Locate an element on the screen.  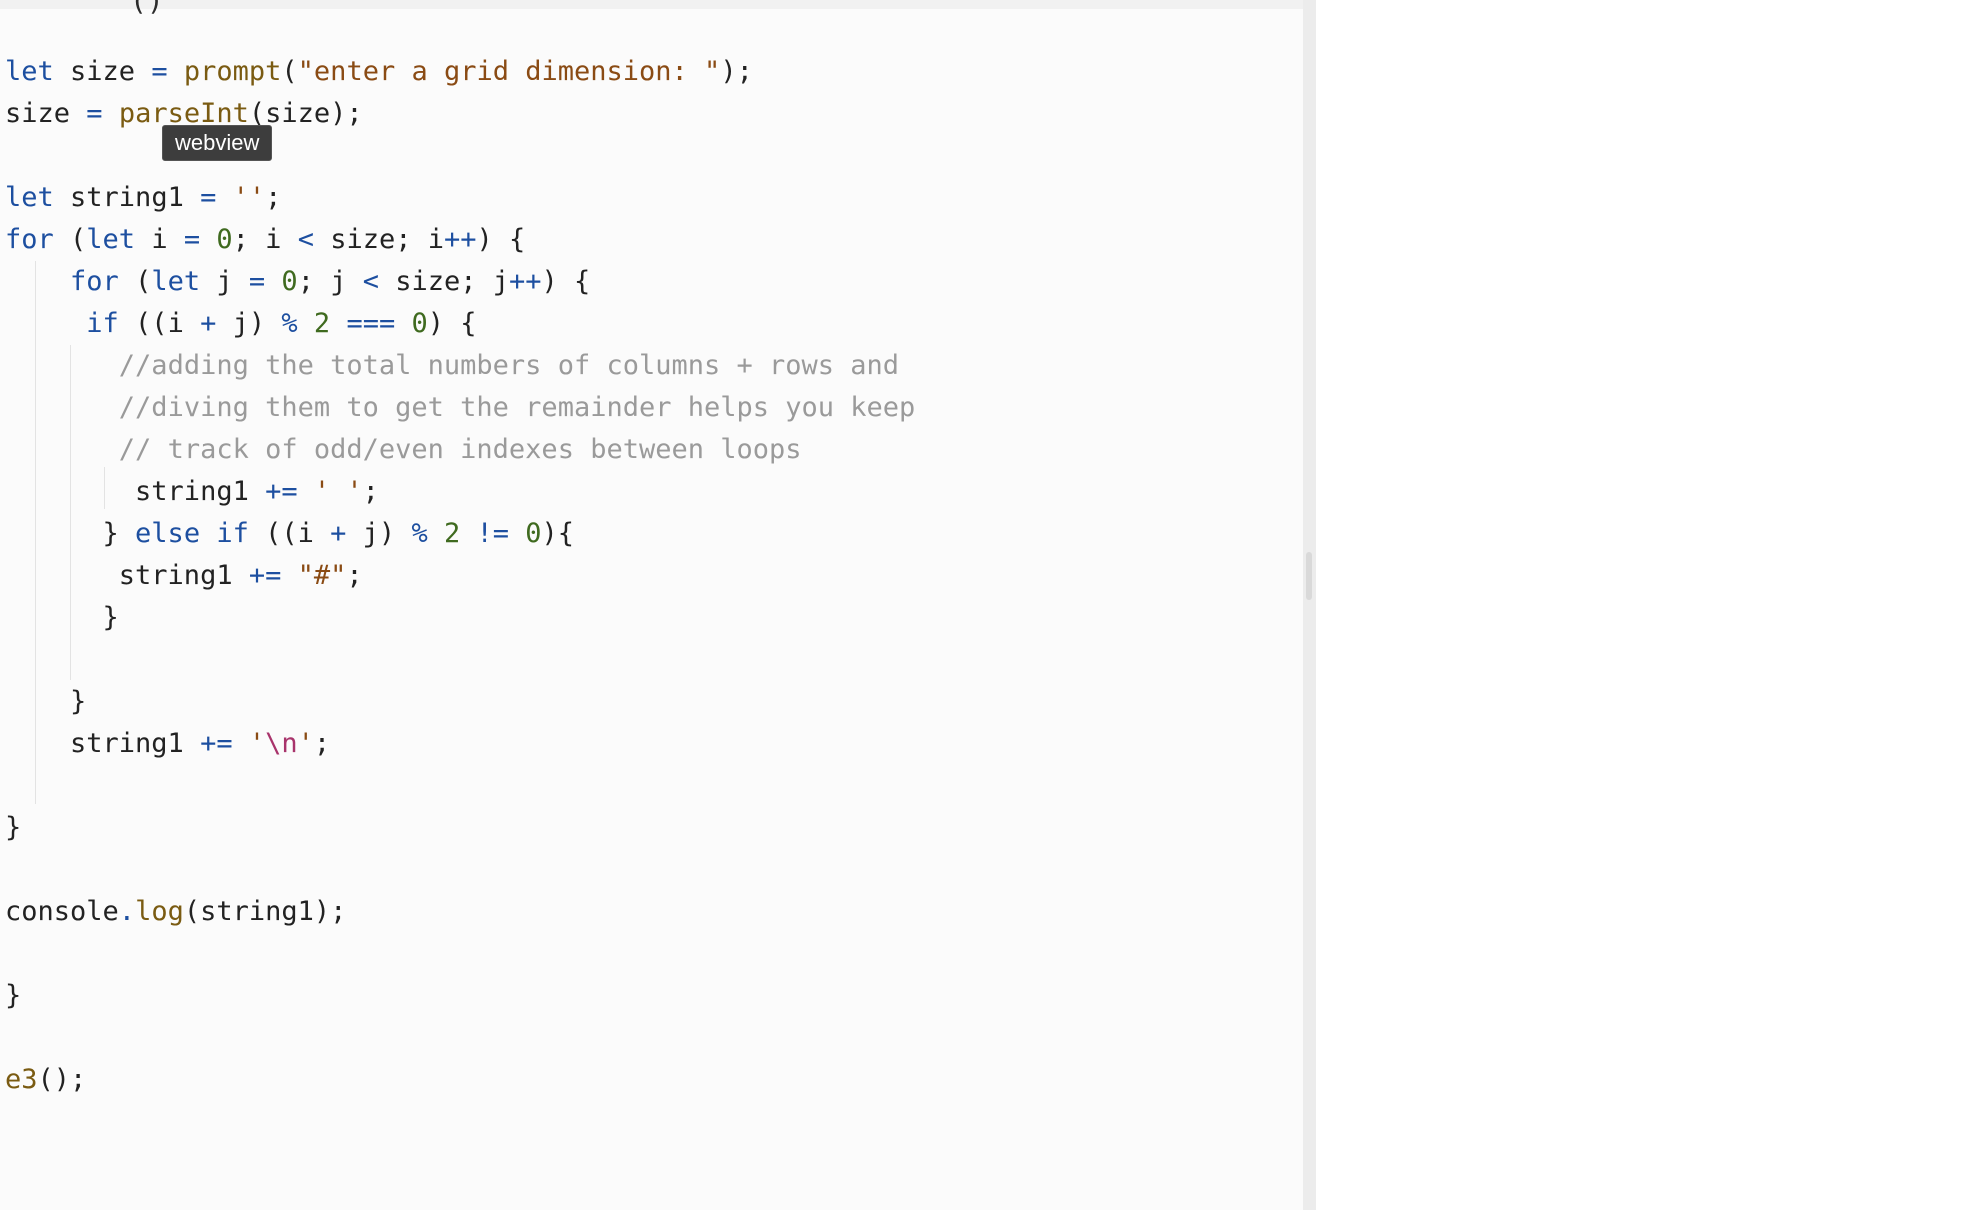
code-line: } else if ((i + j) % 2 != 0){ is located at coordinates (460, 534).